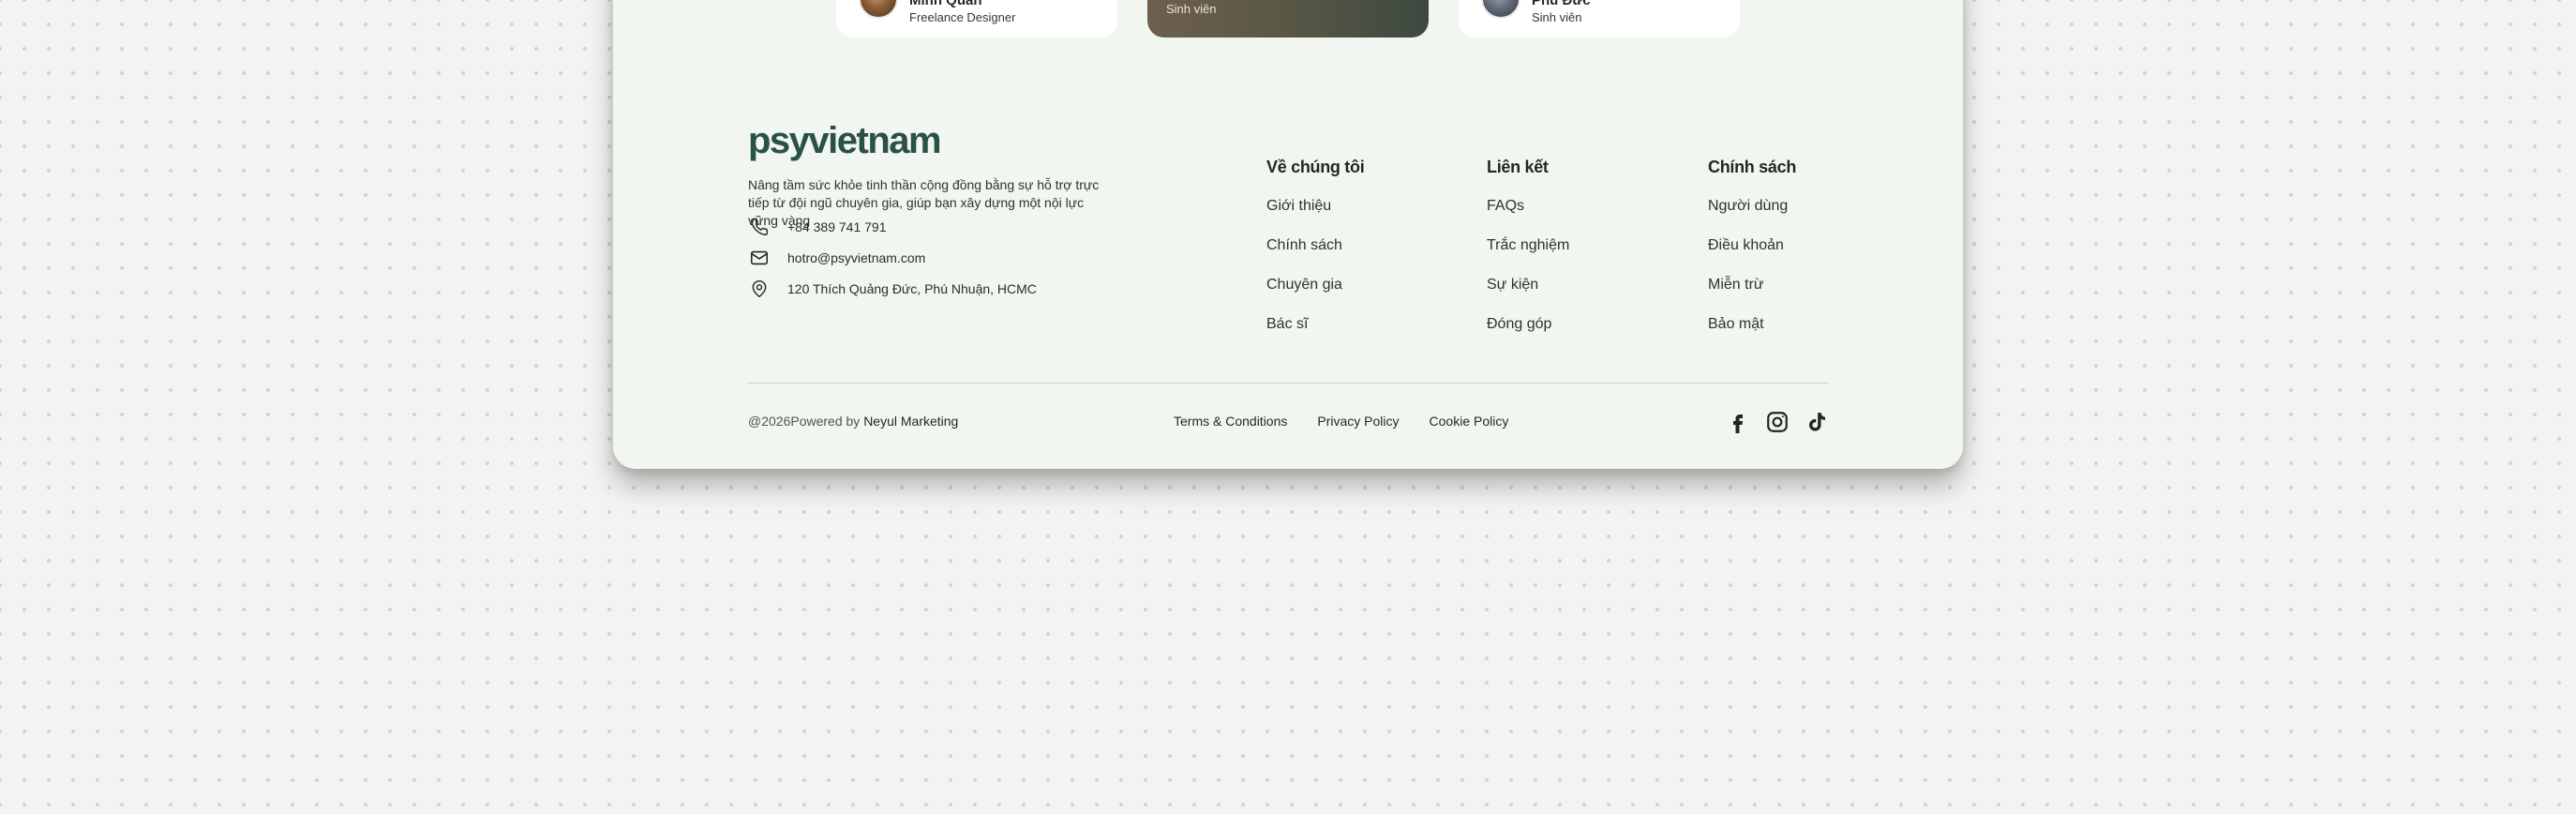 The height and width of the screenshot is (814, 2576). I want to click on footer-link: Miễn trừ, so click(1752, 296).